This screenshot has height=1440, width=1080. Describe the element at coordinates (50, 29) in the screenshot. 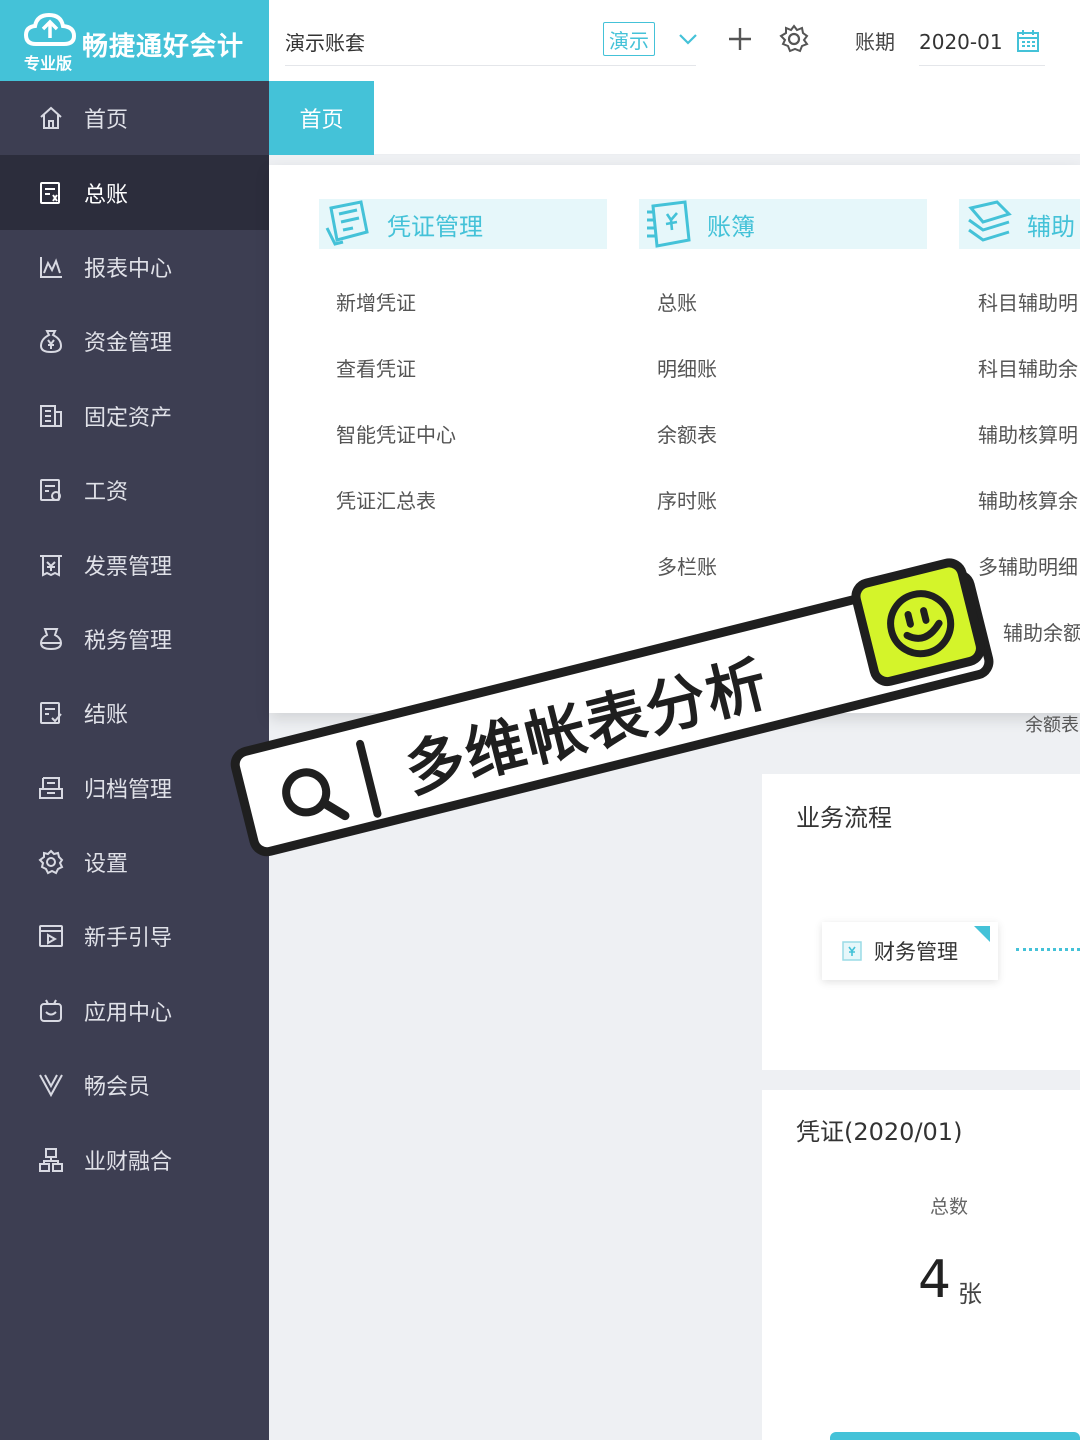

I see `cloud-logo-icon` at that location.